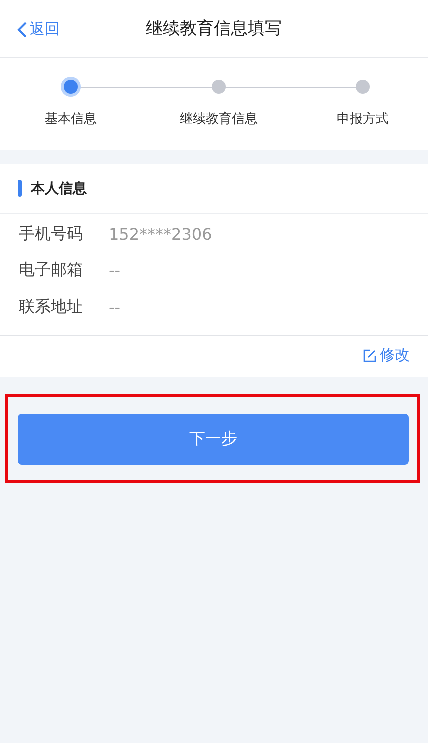  I want to click on field-value: 152****2306, so click(160, 234).